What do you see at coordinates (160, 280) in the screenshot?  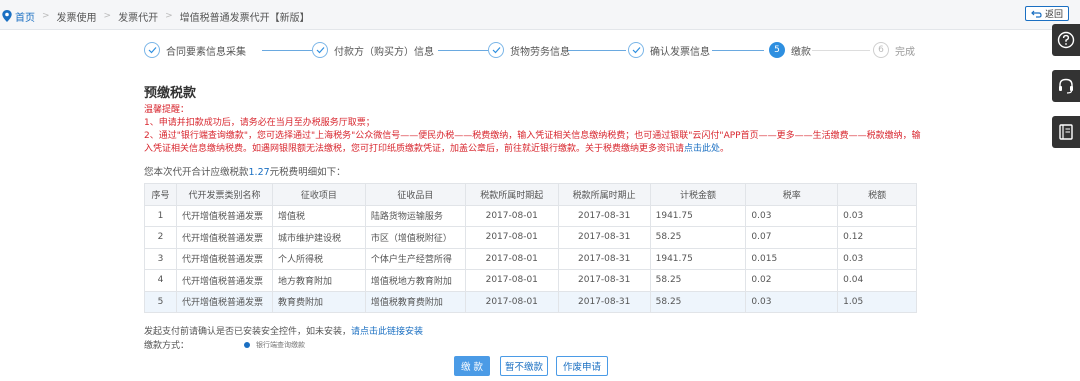 I see `table-cell: 4` at bounding box center [160, 280].